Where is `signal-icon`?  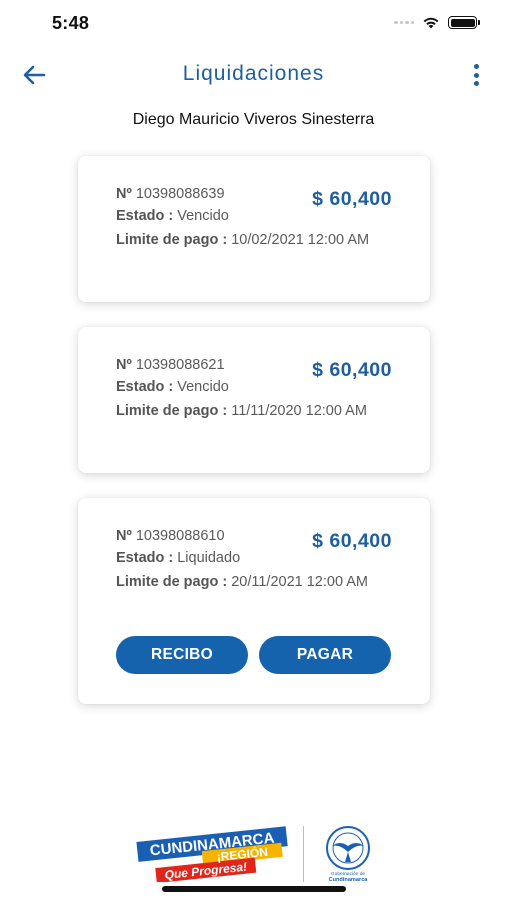
signal-icon is located at coordinates (404, 22).